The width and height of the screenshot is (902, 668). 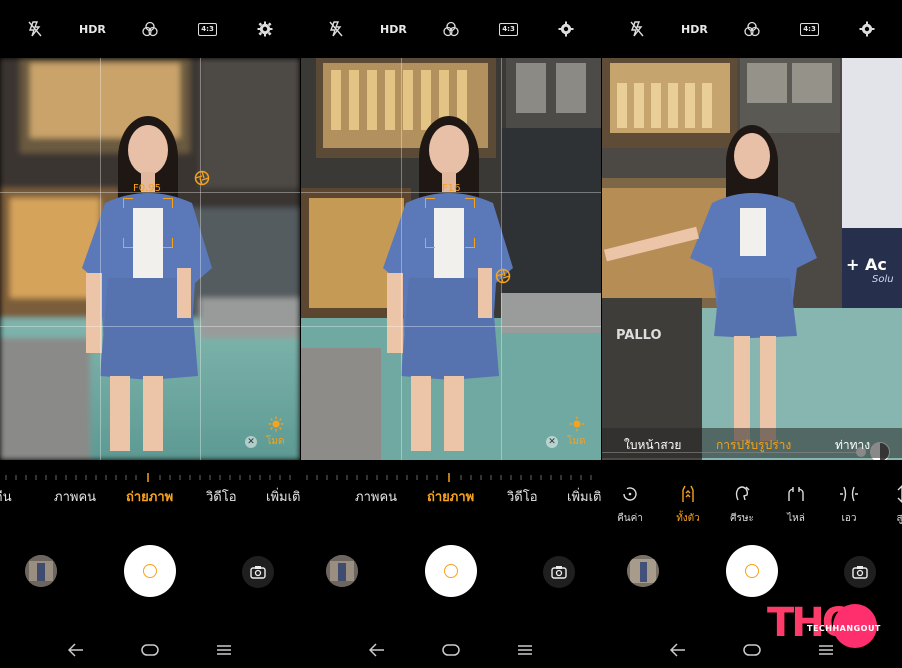 I want to click on top-toolbar: HDR 4:3, so click(x=752, y=29).